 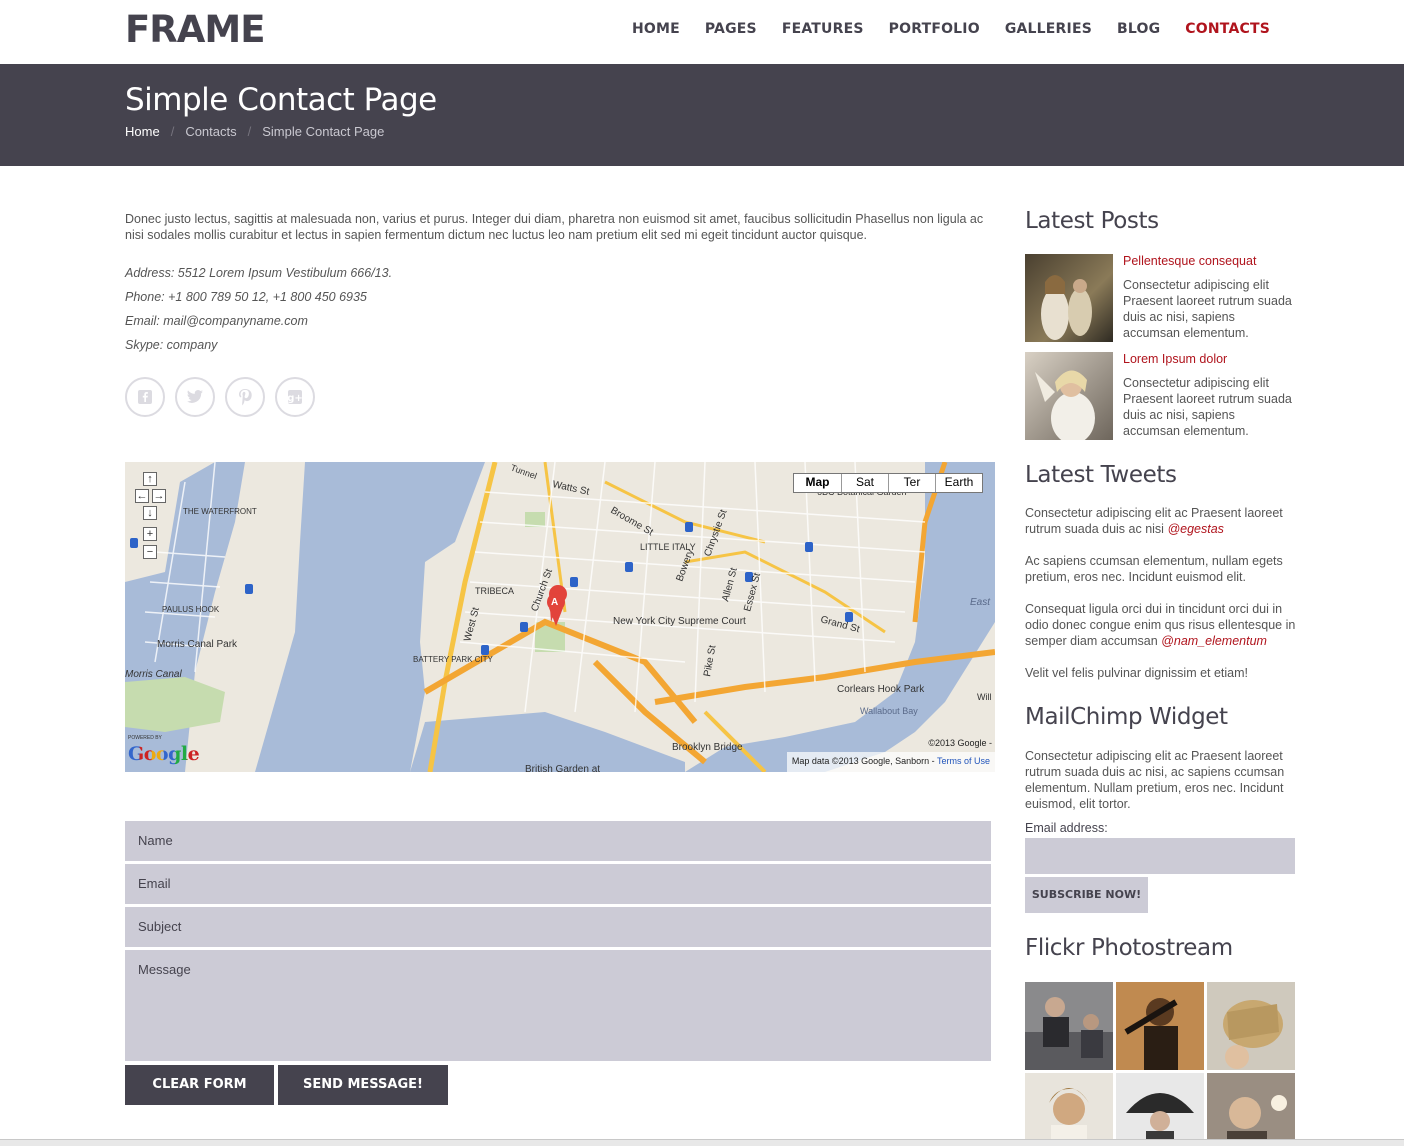 What do you see at coordinates (554, 602) in the screenshot?
I see `map-marker-label: A` at bounding box center [554, 602].